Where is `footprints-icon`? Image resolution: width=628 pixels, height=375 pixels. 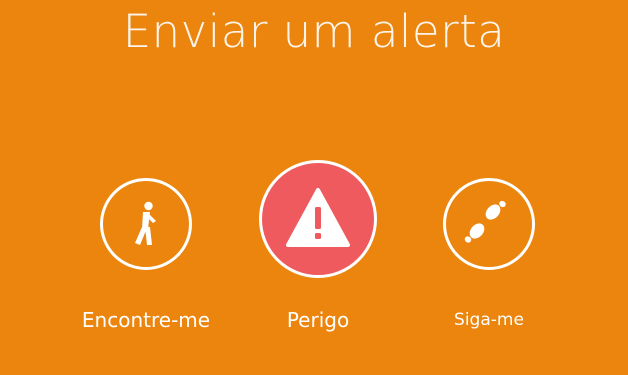
footprints-icon is located at coordinates (485, 221).